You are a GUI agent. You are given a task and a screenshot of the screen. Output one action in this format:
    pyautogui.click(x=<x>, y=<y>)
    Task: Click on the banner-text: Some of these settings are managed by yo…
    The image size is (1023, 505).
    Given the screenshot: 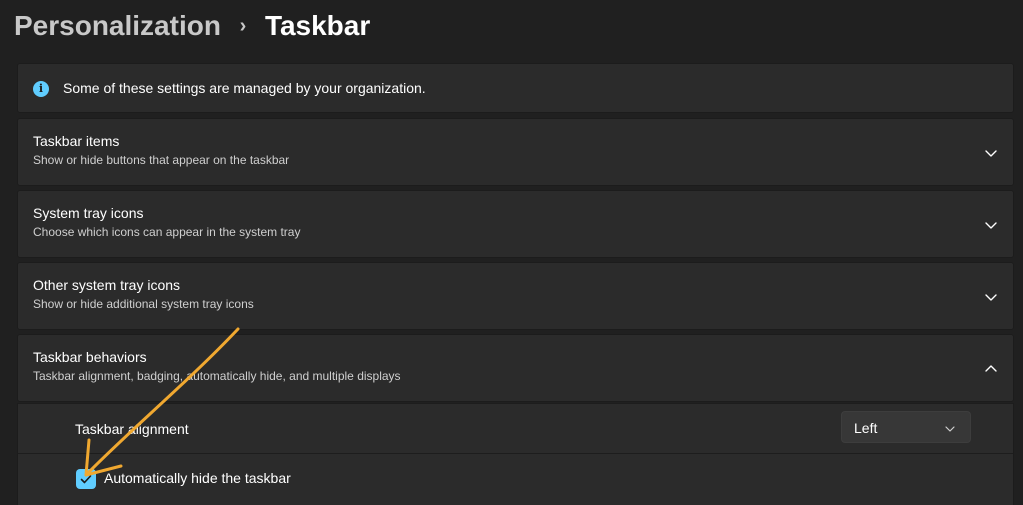 What is the action you would take?
    pyautogui.click(x=244, y=88)
    